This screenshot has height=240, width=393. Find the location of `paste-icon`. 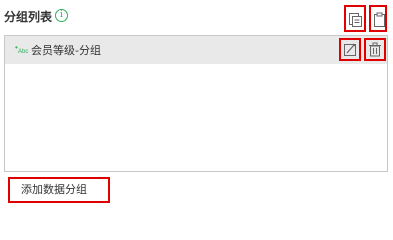

paste-icon is located at coordinates (379, 19).